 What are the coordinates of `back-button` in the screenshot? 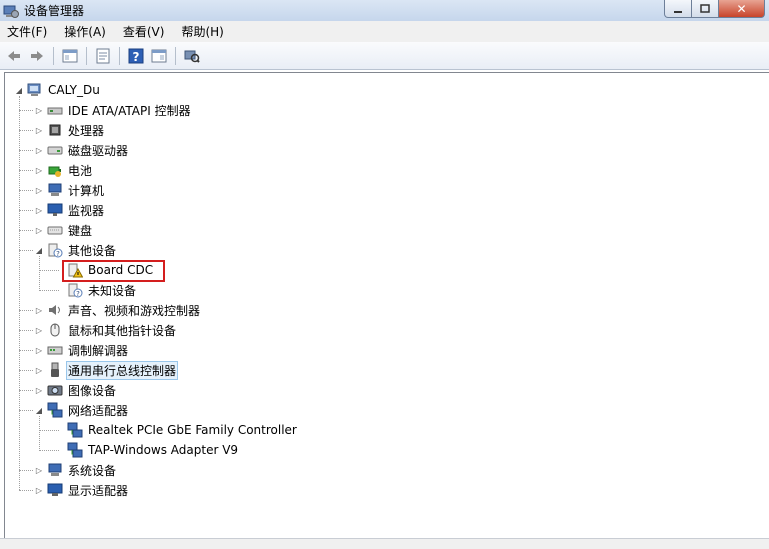 It's located at (14, 56).